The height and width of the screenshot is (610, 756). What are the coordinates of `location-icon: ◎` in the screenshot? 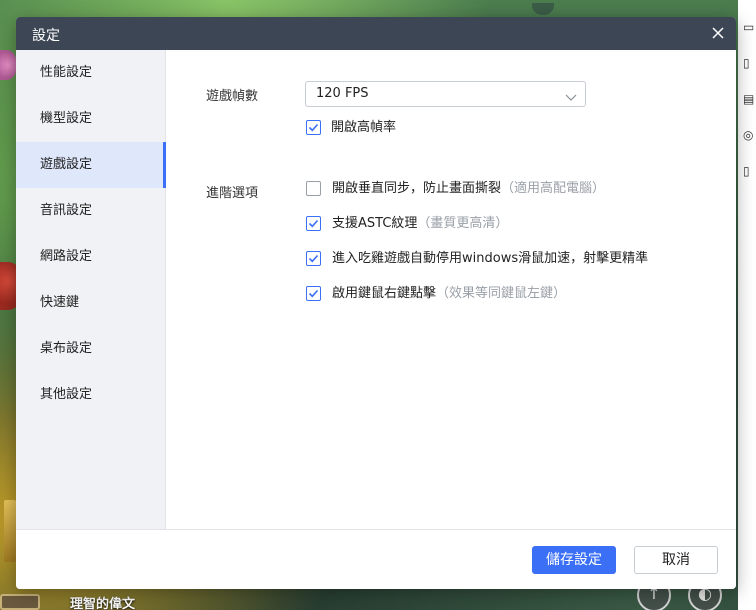 It's located at (749, 135).